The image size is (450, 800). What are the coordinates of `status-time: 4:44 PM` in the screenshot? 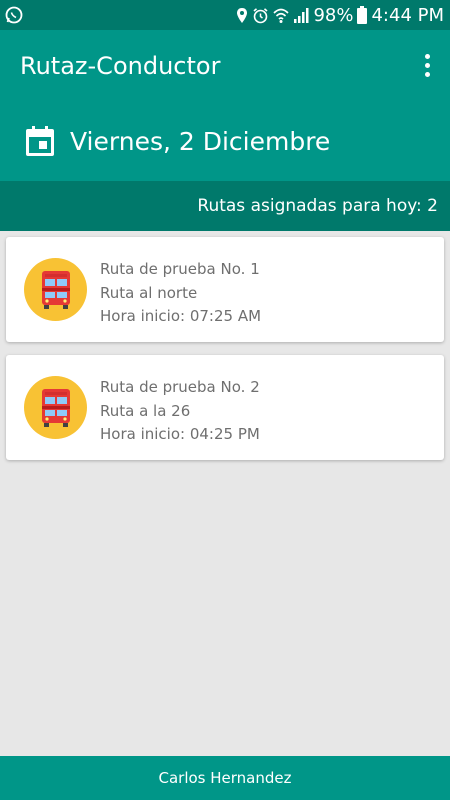 It's located at (407, 15).